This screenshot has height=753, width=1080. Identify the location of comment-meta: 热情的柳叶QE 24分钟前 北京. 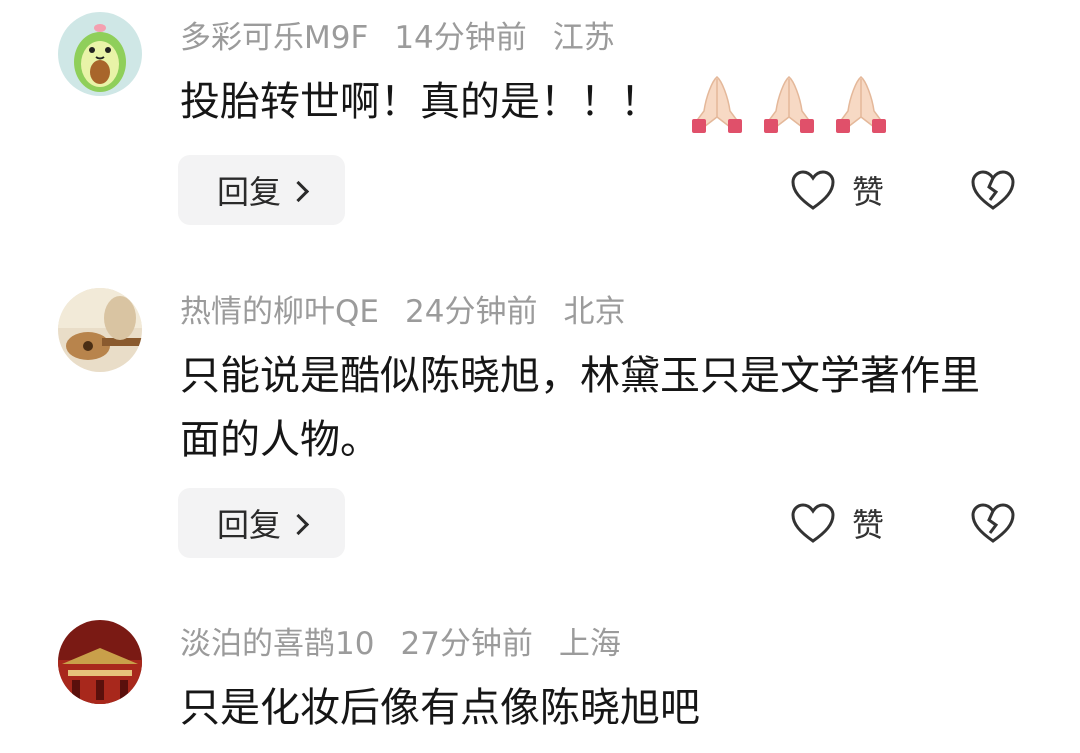
(415, 312).